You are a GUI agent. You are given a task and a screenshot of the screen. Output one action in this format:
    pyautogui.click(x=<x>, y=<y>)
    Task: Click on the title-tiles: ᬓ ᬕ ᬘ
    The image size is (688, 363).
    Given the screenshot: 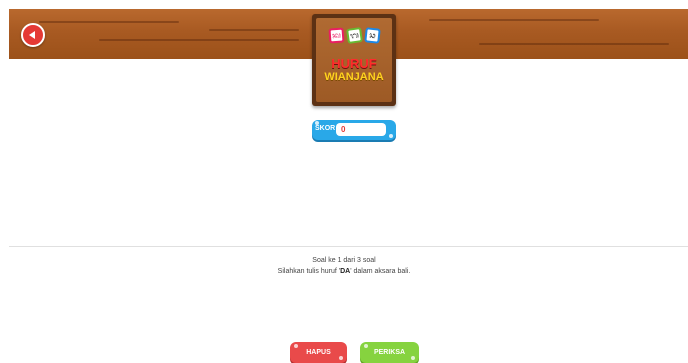 What is the action you would take?
    pyautogui.click(x=354, y=35)
    